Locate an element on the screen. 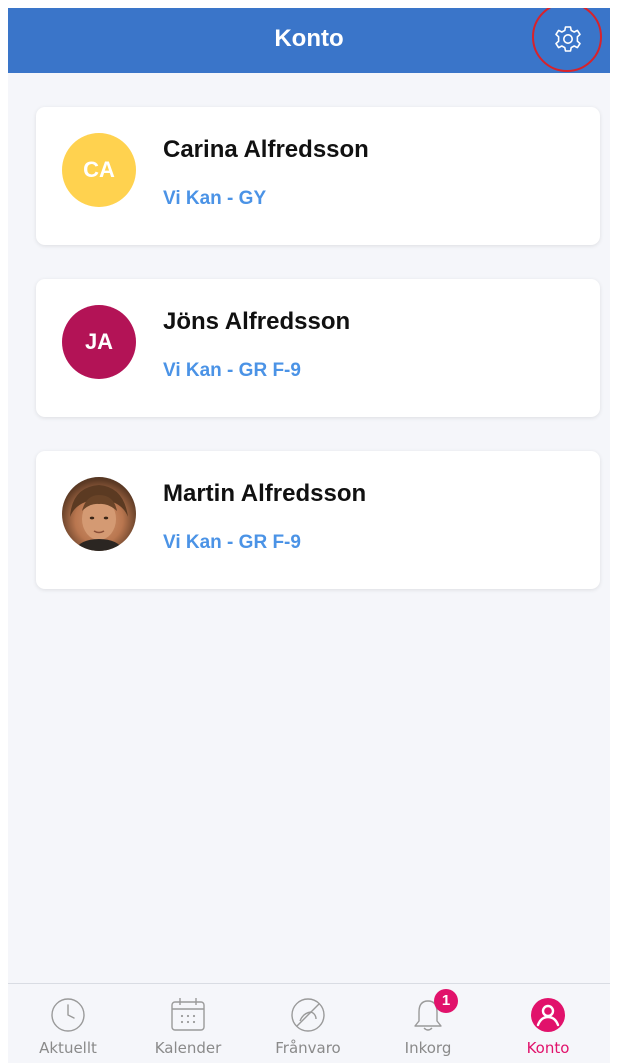 The height and width of the screenshot is (1063, 618). tab-label: Konto is located at coordinates (548, 1048).